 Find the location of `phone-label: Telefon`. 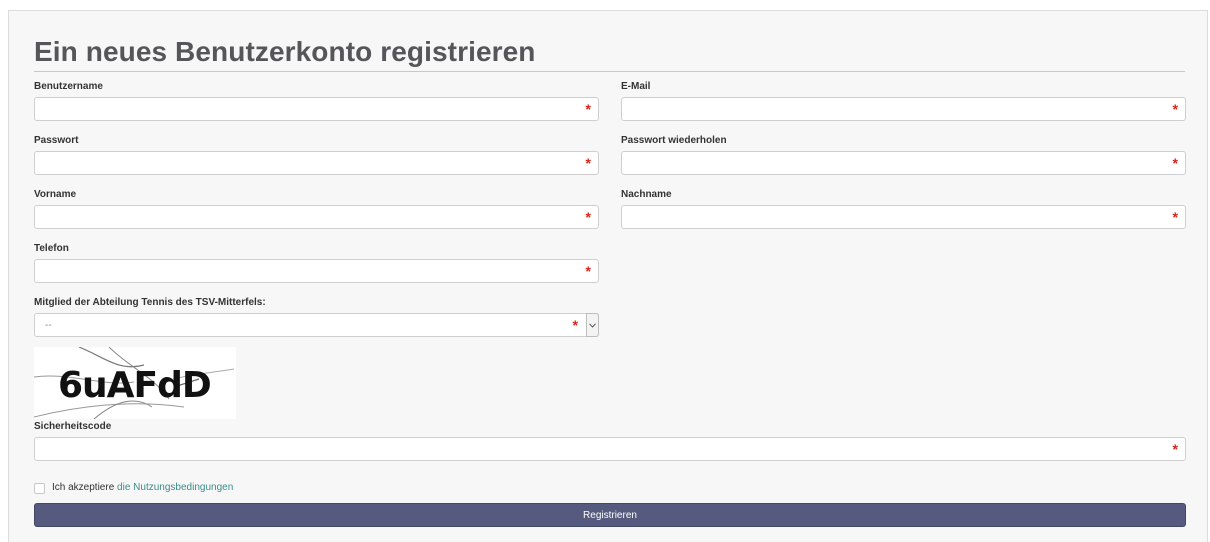

phone-label: Telefon is located at coordinates (51, 248).